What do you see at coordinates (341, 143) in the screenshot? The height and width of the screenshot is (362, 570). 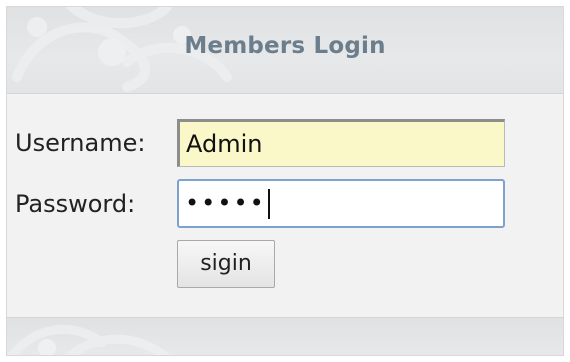 I see `username-field: Admin` at bounding box center [341, 143].